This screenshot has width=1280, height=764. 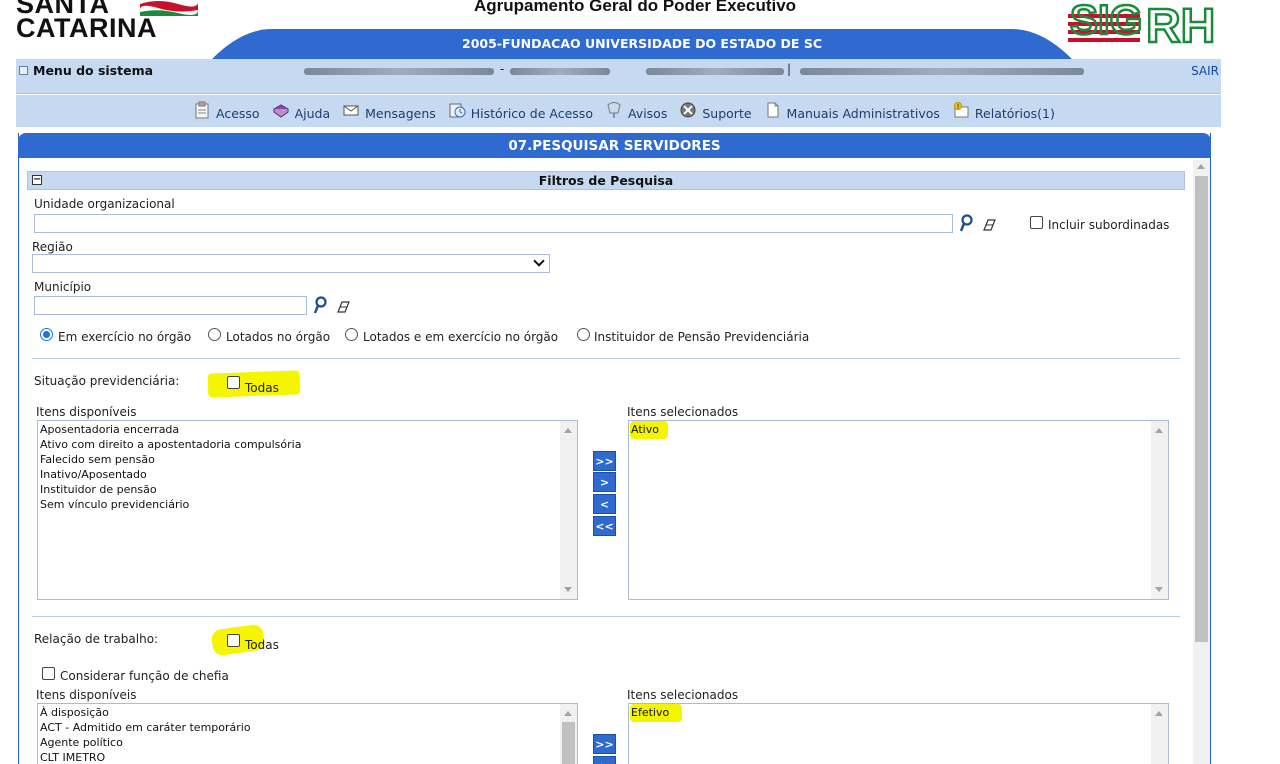 What do you see at coordinates (898, 429) in the screenshot?
I see `list-item: Ativo` at bounding box center [898, 429].